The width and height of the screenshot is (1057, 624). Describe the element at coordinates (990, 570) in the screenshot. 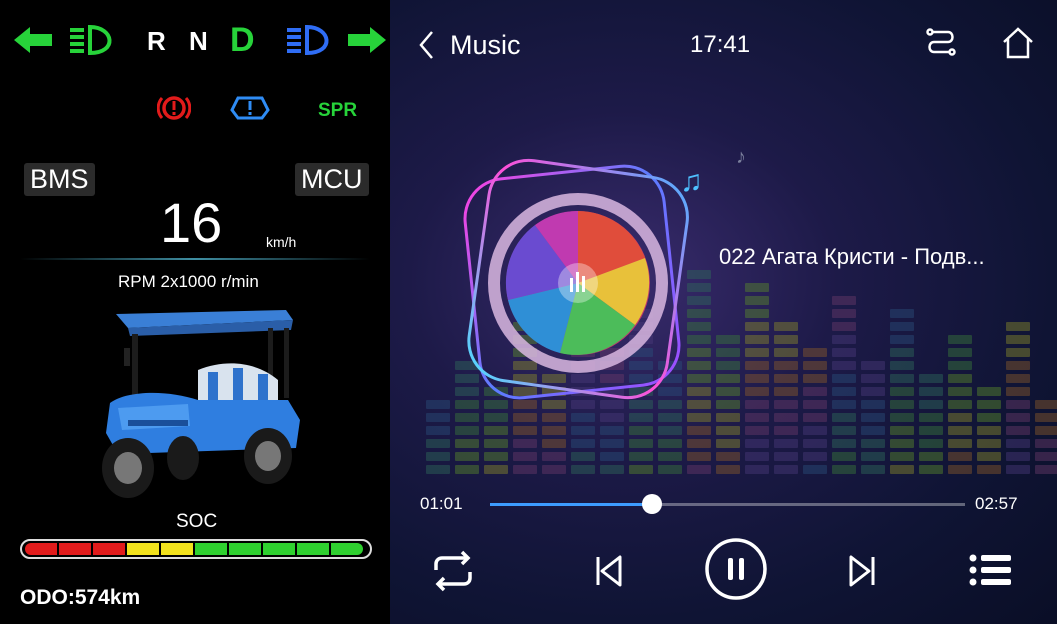

I see `playlist-icon` at that location.